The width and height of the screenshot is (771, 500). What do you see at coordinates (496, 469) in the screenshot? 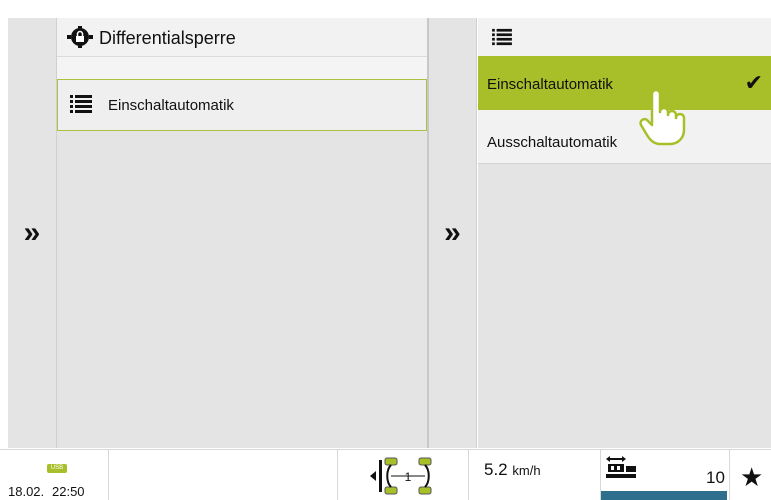
I see `speed-value: 5.2` at bounding box center [496, 469].